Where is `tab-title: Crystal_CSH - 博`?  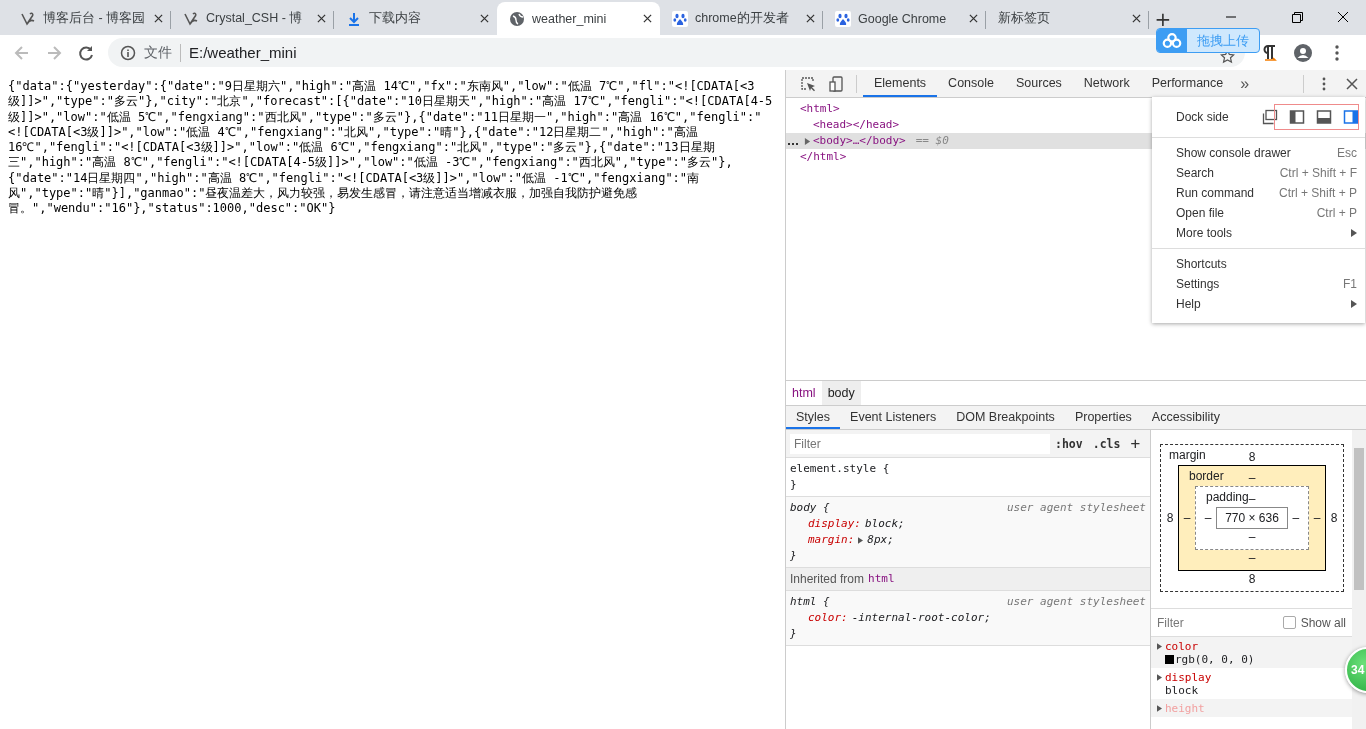 tab-title: Crystal_CSH - 博 is located at coordinates (255, 18).